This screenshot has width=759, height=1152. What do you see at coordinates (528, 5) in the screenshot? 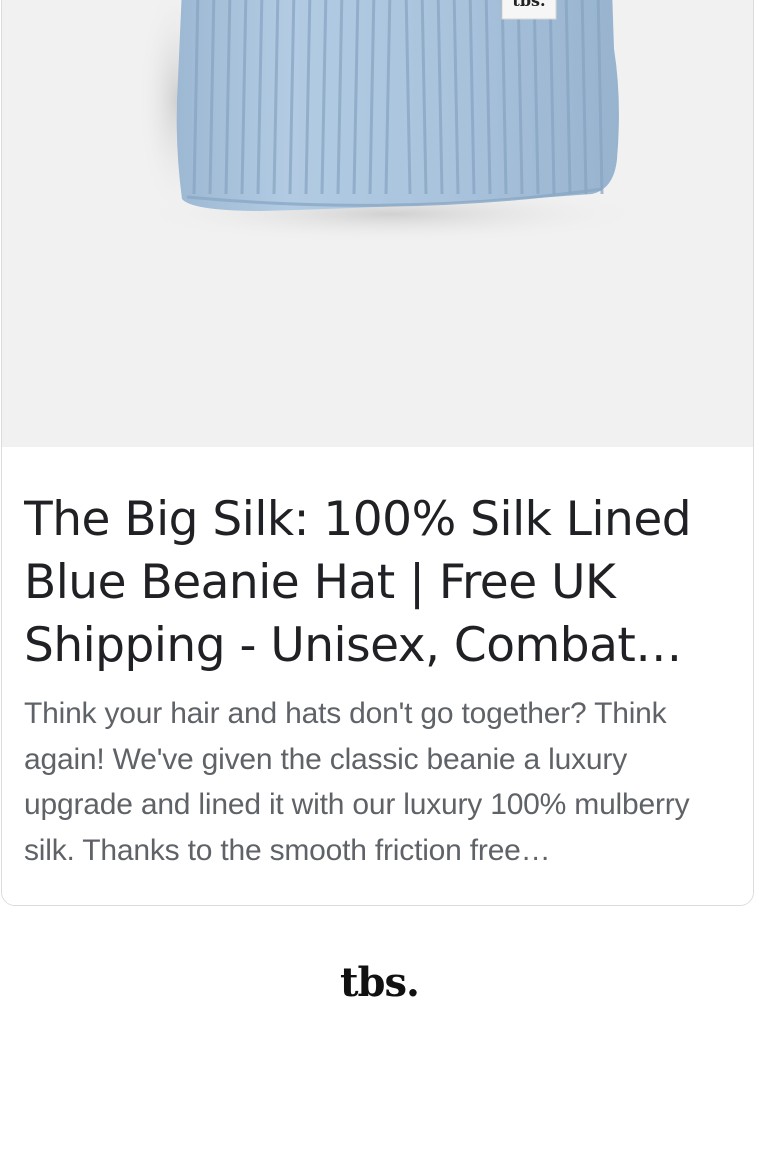
I see `beanie-label-text: tbs.` at bounding box center [528, 5].